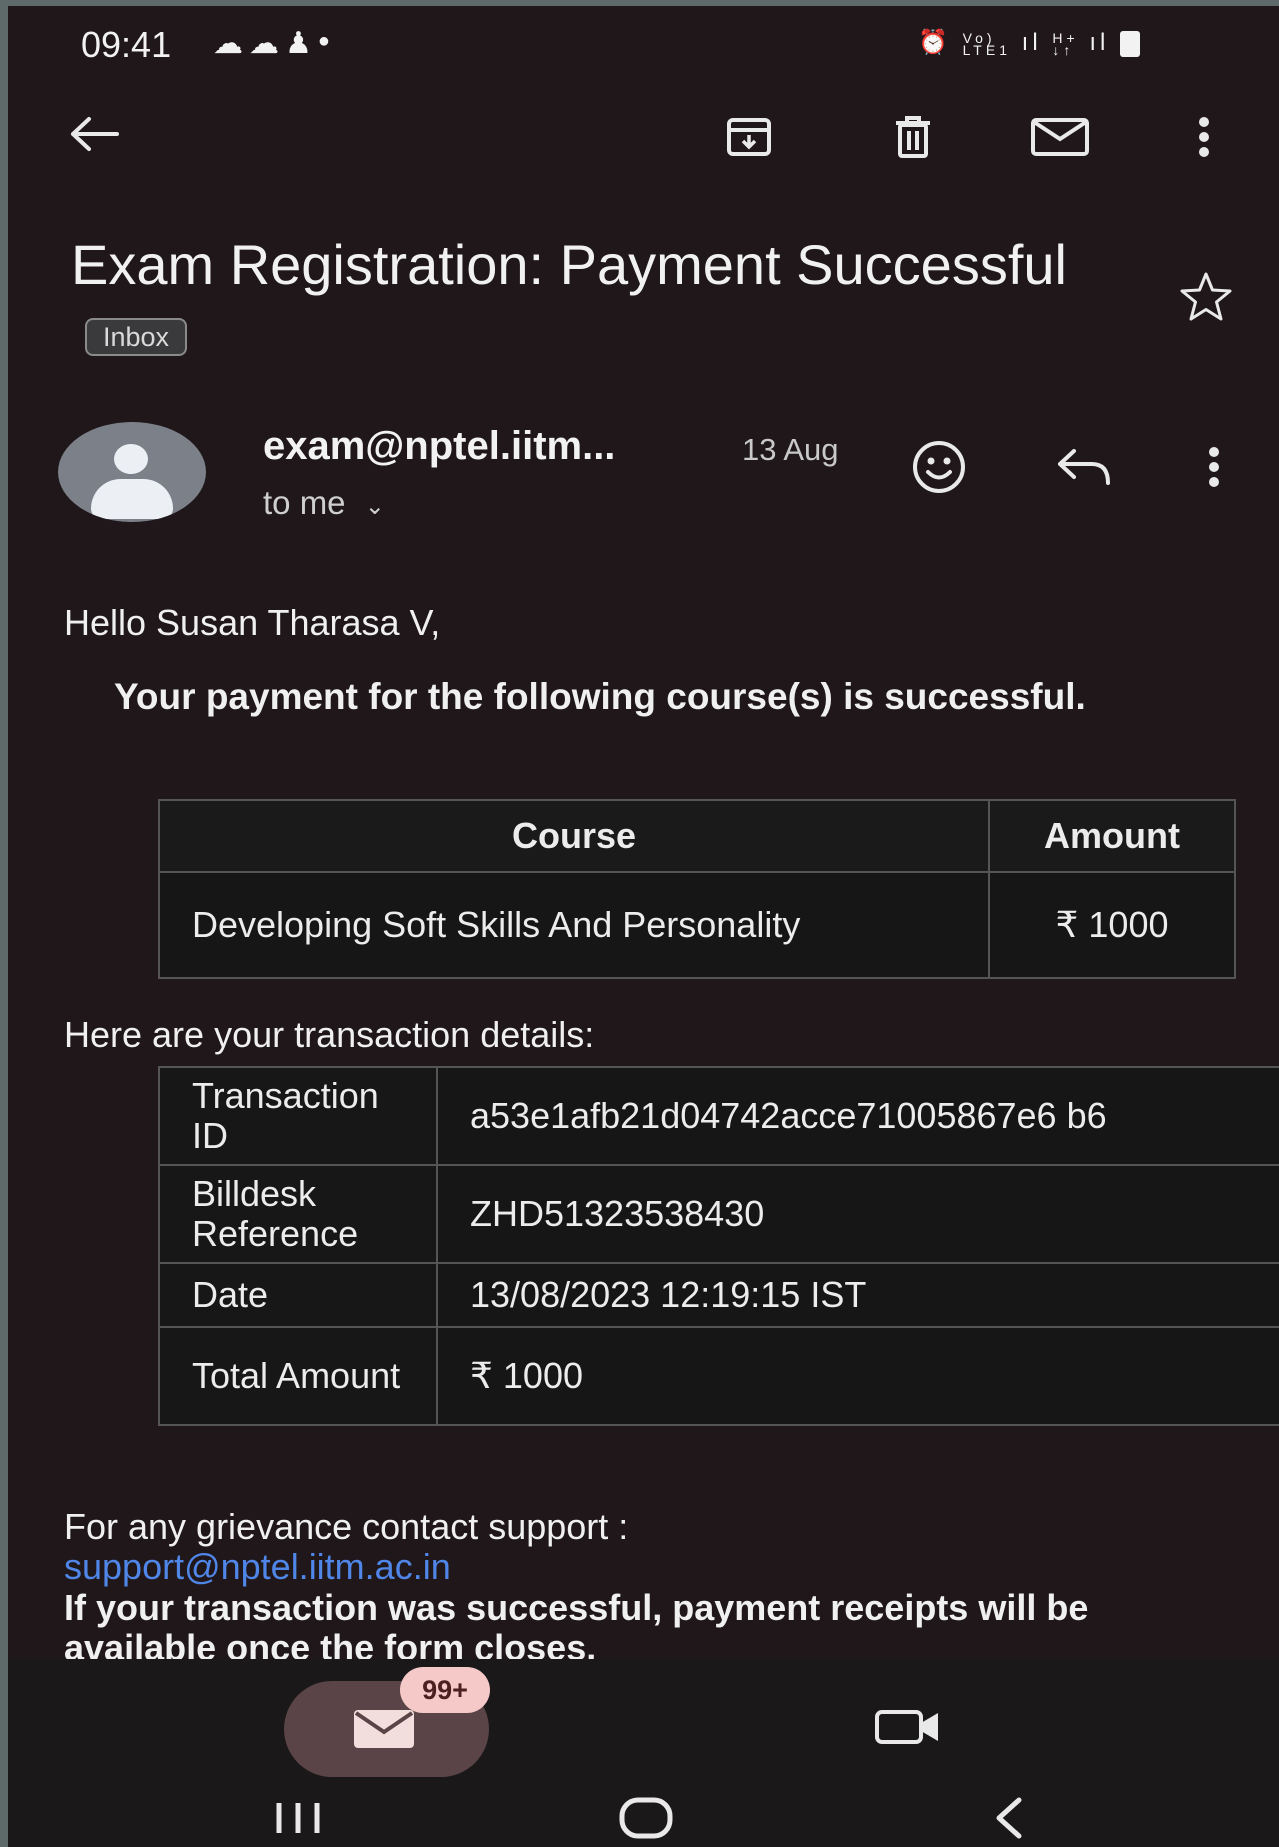 This screenshot has width=1279, height=1847. What do you see at coordinates (857, 1295) in the screenshot?
I see `date-value: 13/08/2023 12:19:15 IST` at bounding box center [857, 1295].